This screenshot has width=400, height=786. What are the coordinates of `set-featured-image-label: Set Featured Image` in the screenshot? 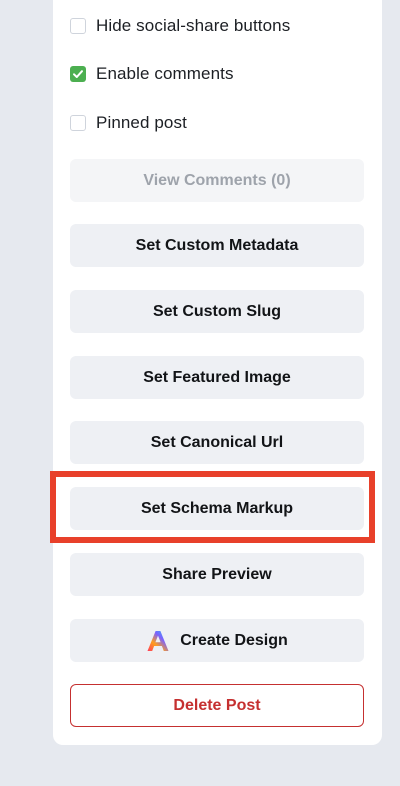 It's located at (217, 377).